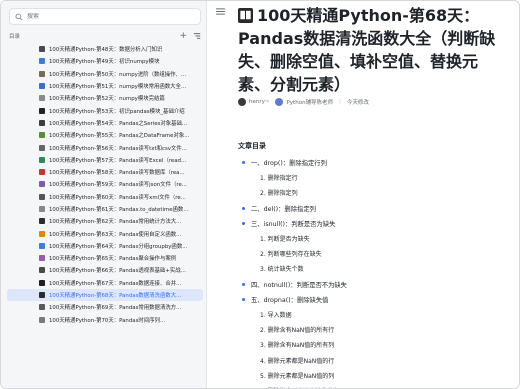 This screenshot has height=389, width=520. Describe the element at coordinates (279, 102) in the screenshot. I see `collaborator-avatar` at that location.